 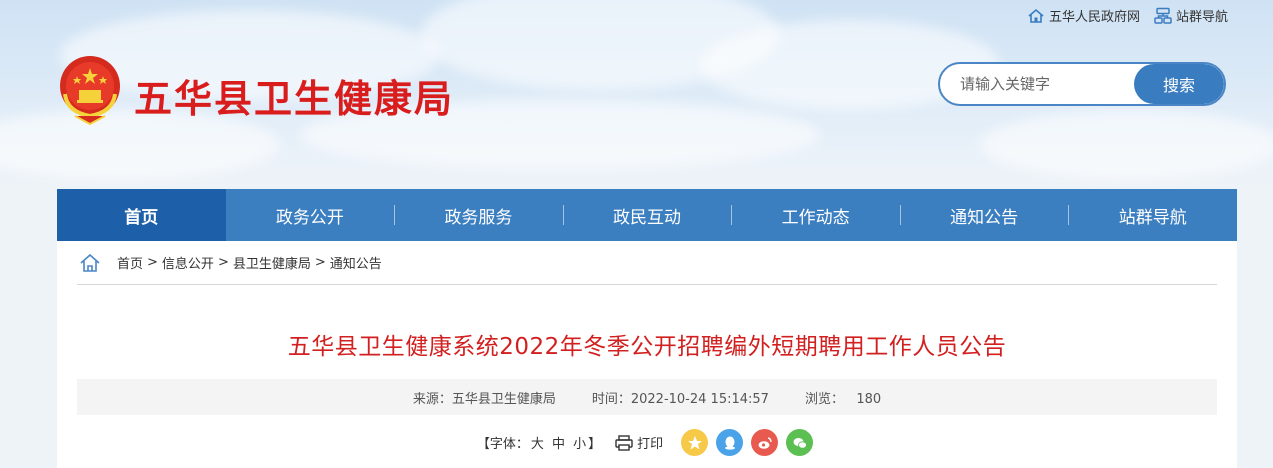 I want to click on search-input, so click(x=1038, y=84).